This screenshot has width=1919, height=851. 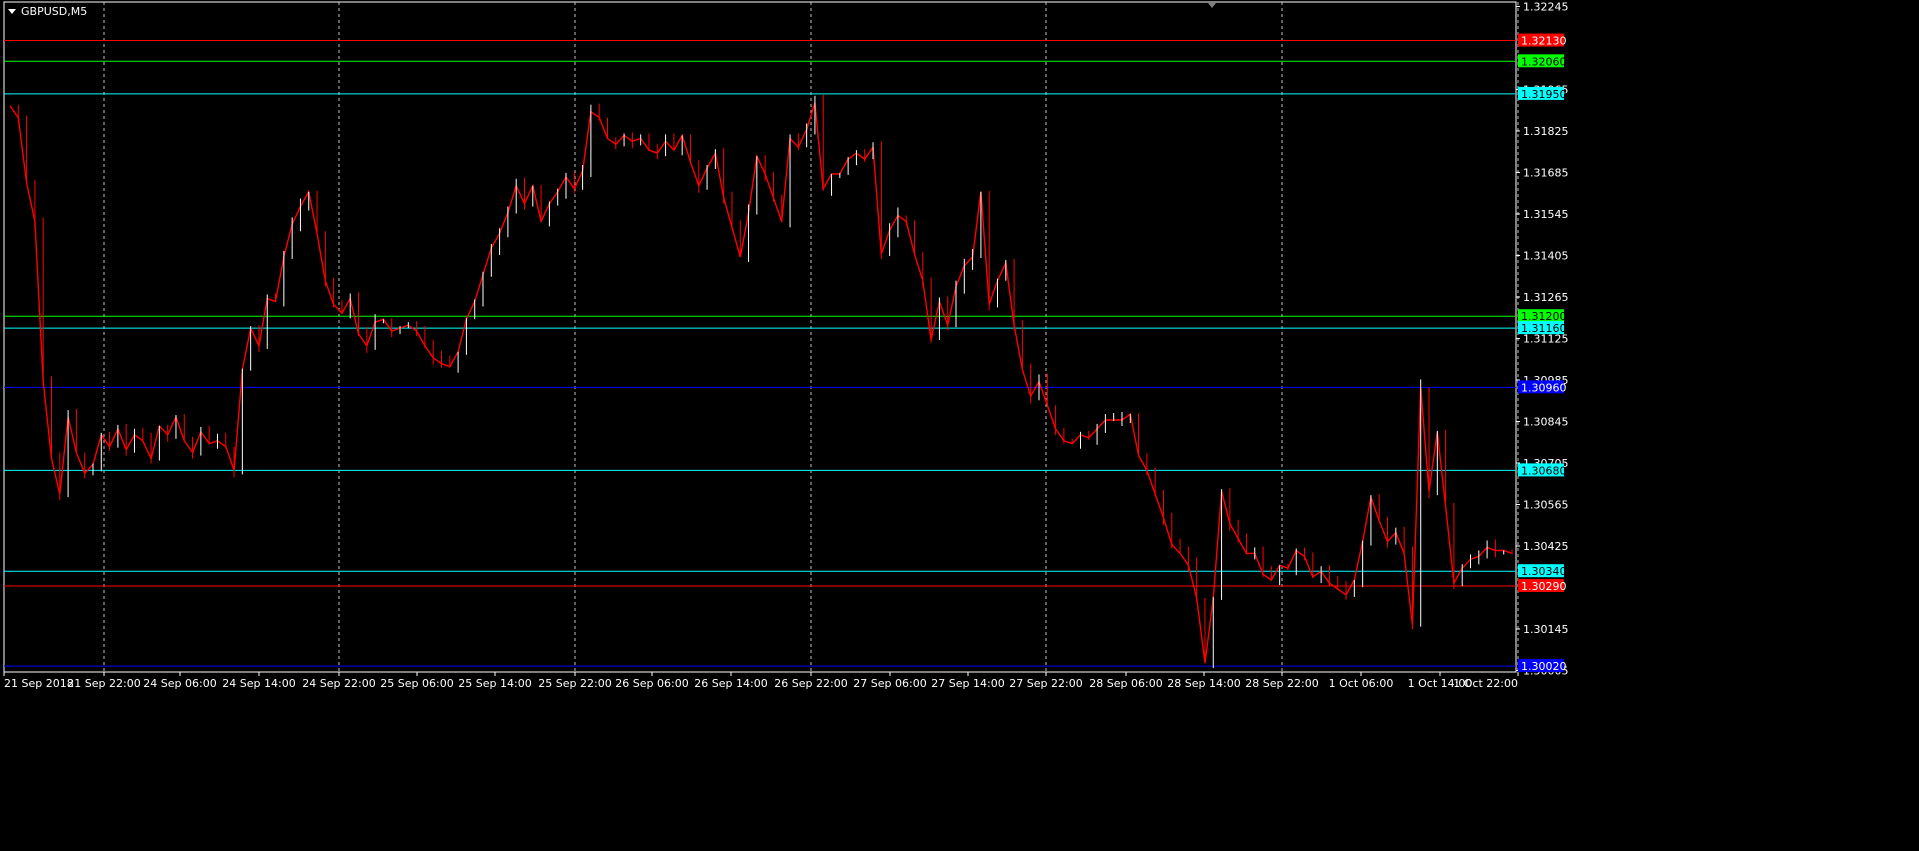 What do you see at coordinates (1544, 666) in the screenshot?
I see `level-price-label: 1.30020` at bounding box center [1544, 666].